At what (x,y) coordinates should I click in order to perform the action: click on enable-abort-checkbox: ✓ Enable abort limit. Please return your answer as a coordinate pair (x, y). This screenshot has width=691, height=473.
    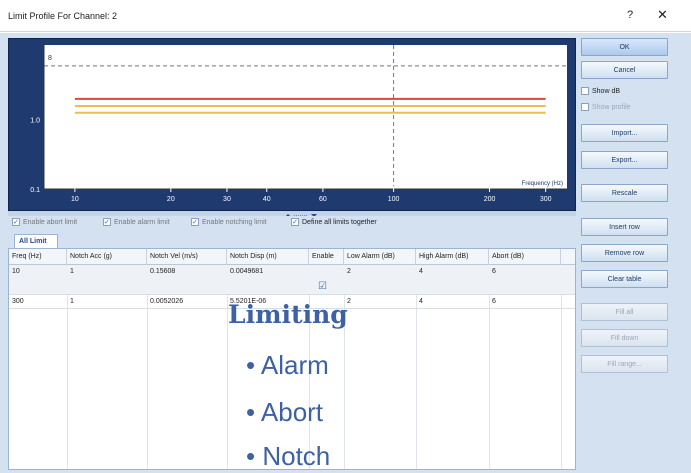
    Looking at the image, I should click on (44, 222).